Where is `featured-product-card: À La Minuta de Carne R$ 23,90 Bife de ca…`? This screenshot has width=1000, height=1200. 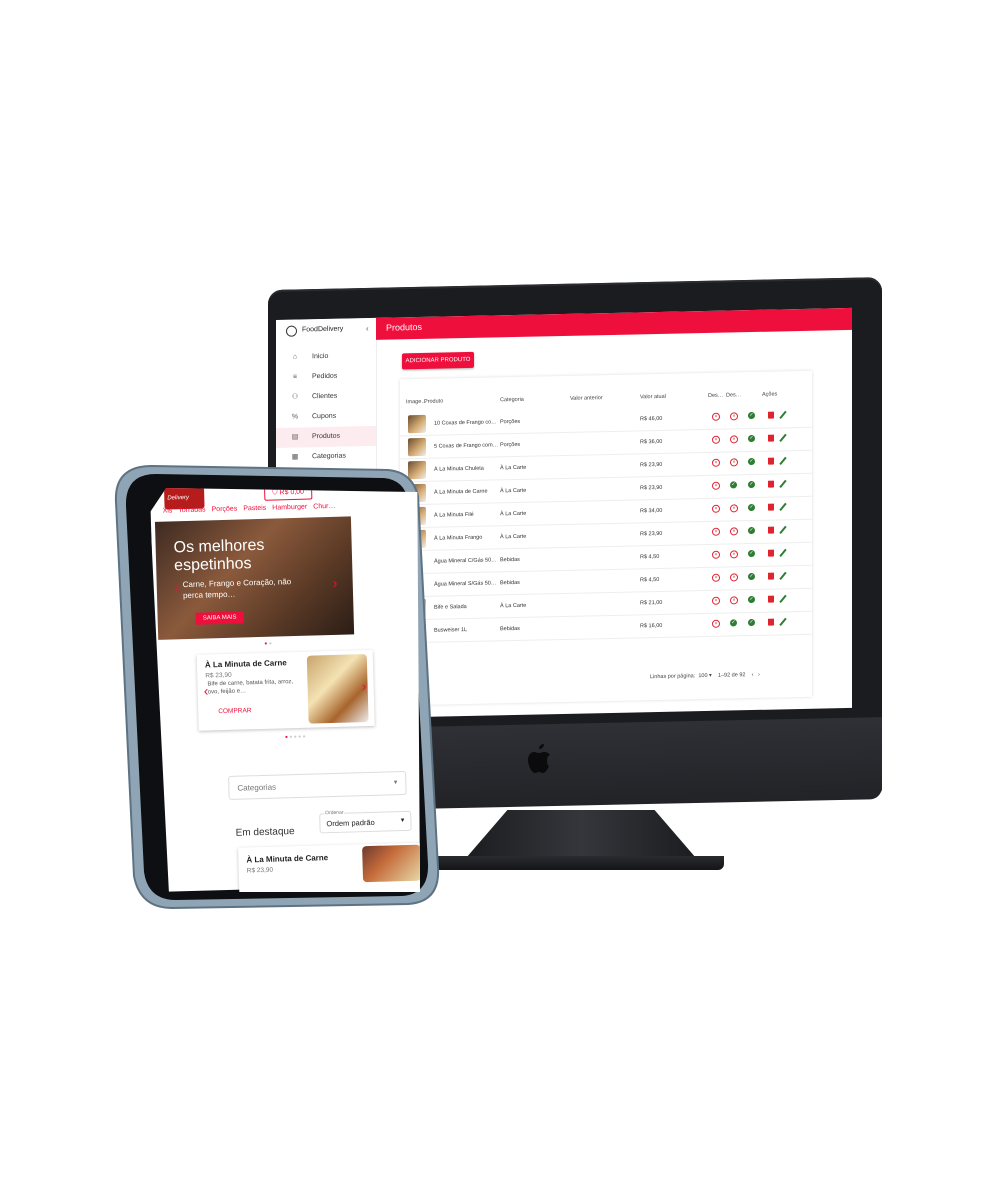 featured-product-card: À La Minuta de Carne R$ 23,90 Bife de ca… is located at coordinates (285, 690).